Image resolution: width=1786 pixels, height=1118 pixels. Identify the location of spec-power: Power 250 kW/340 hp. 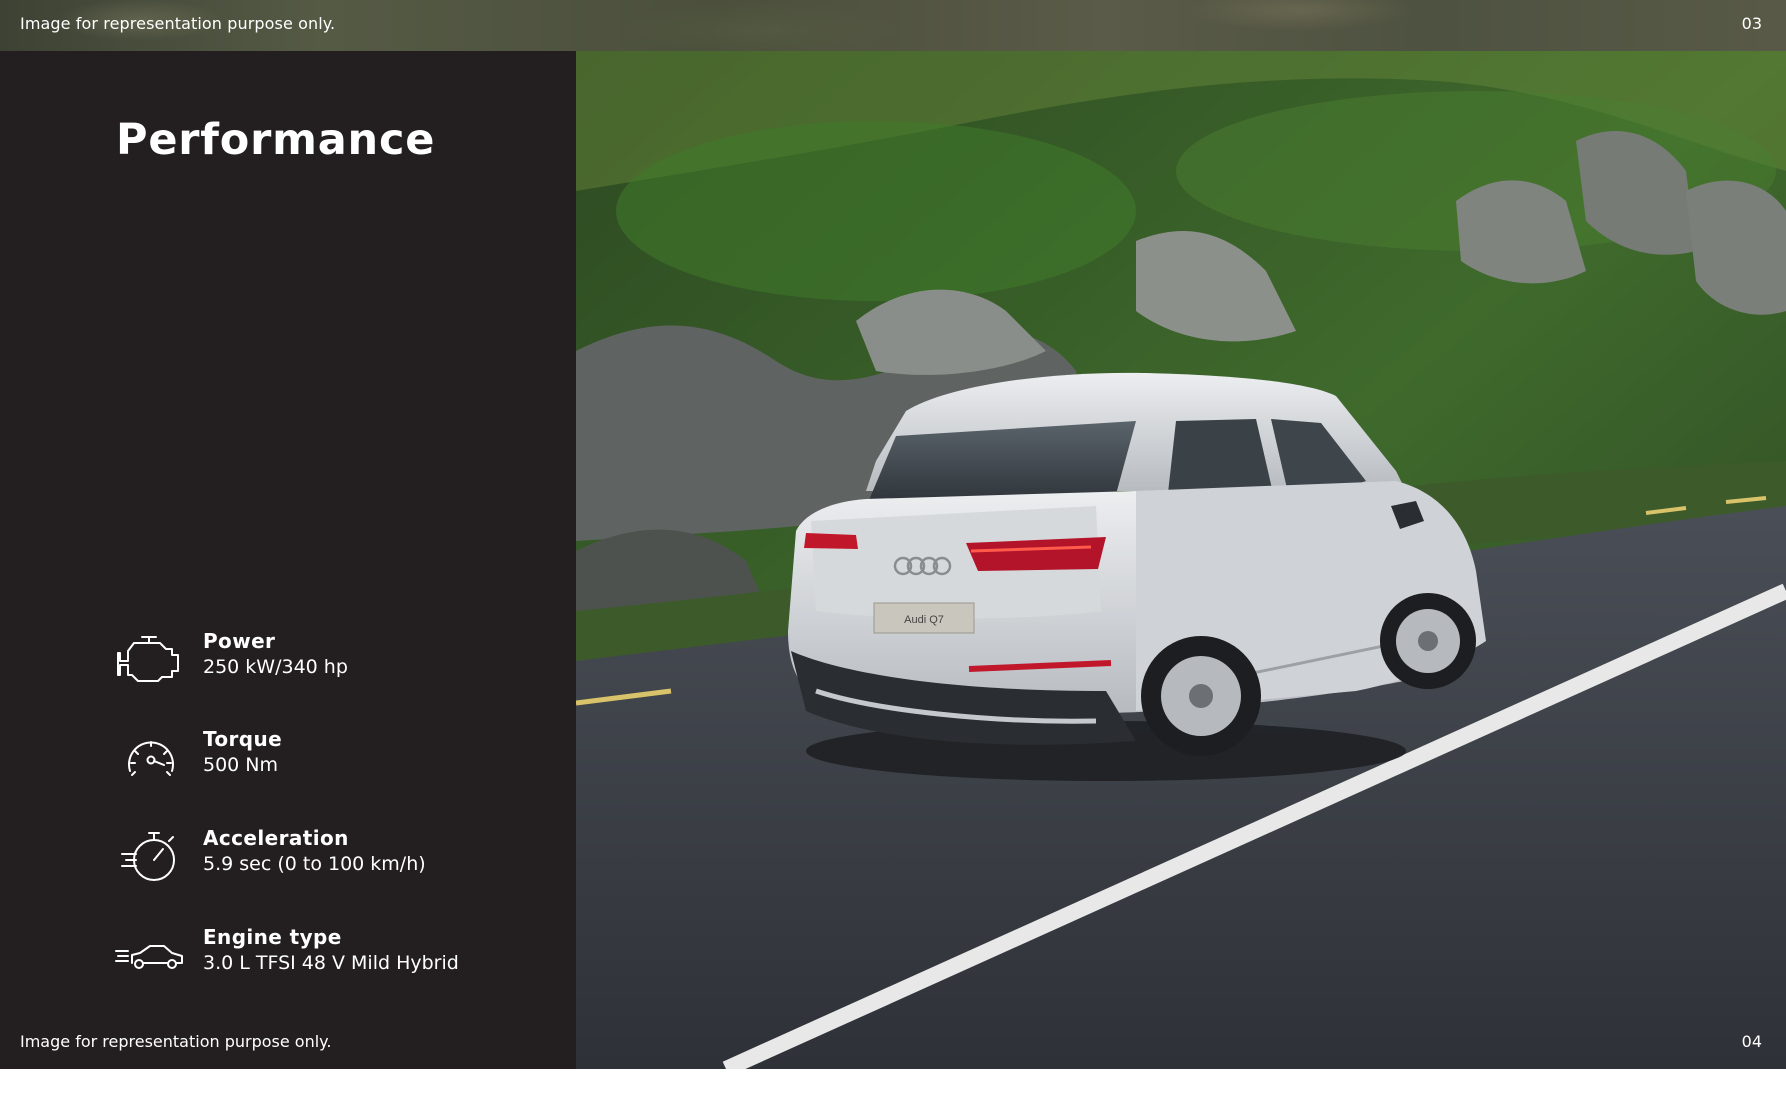
(334, 659).